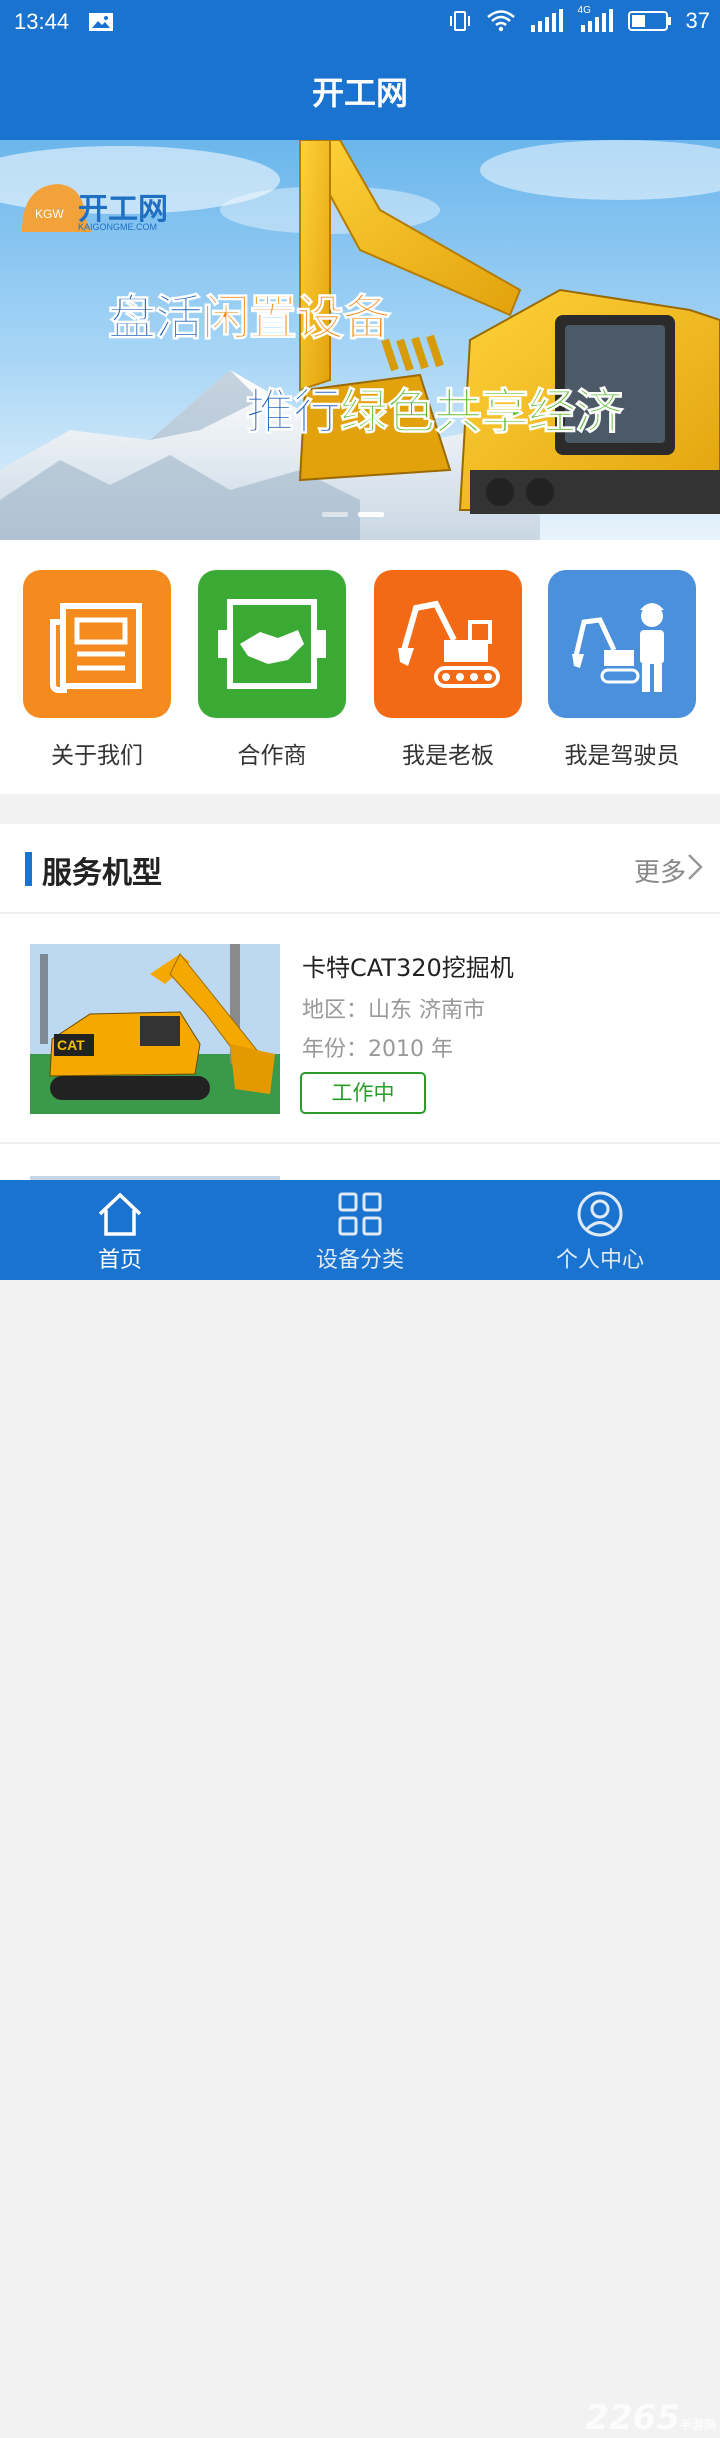 The width and height of the screenshot is (720, 2438). Describe the element at coordinates (42, 21) in the screenshot. I see `status-time: 13:44` at that location.